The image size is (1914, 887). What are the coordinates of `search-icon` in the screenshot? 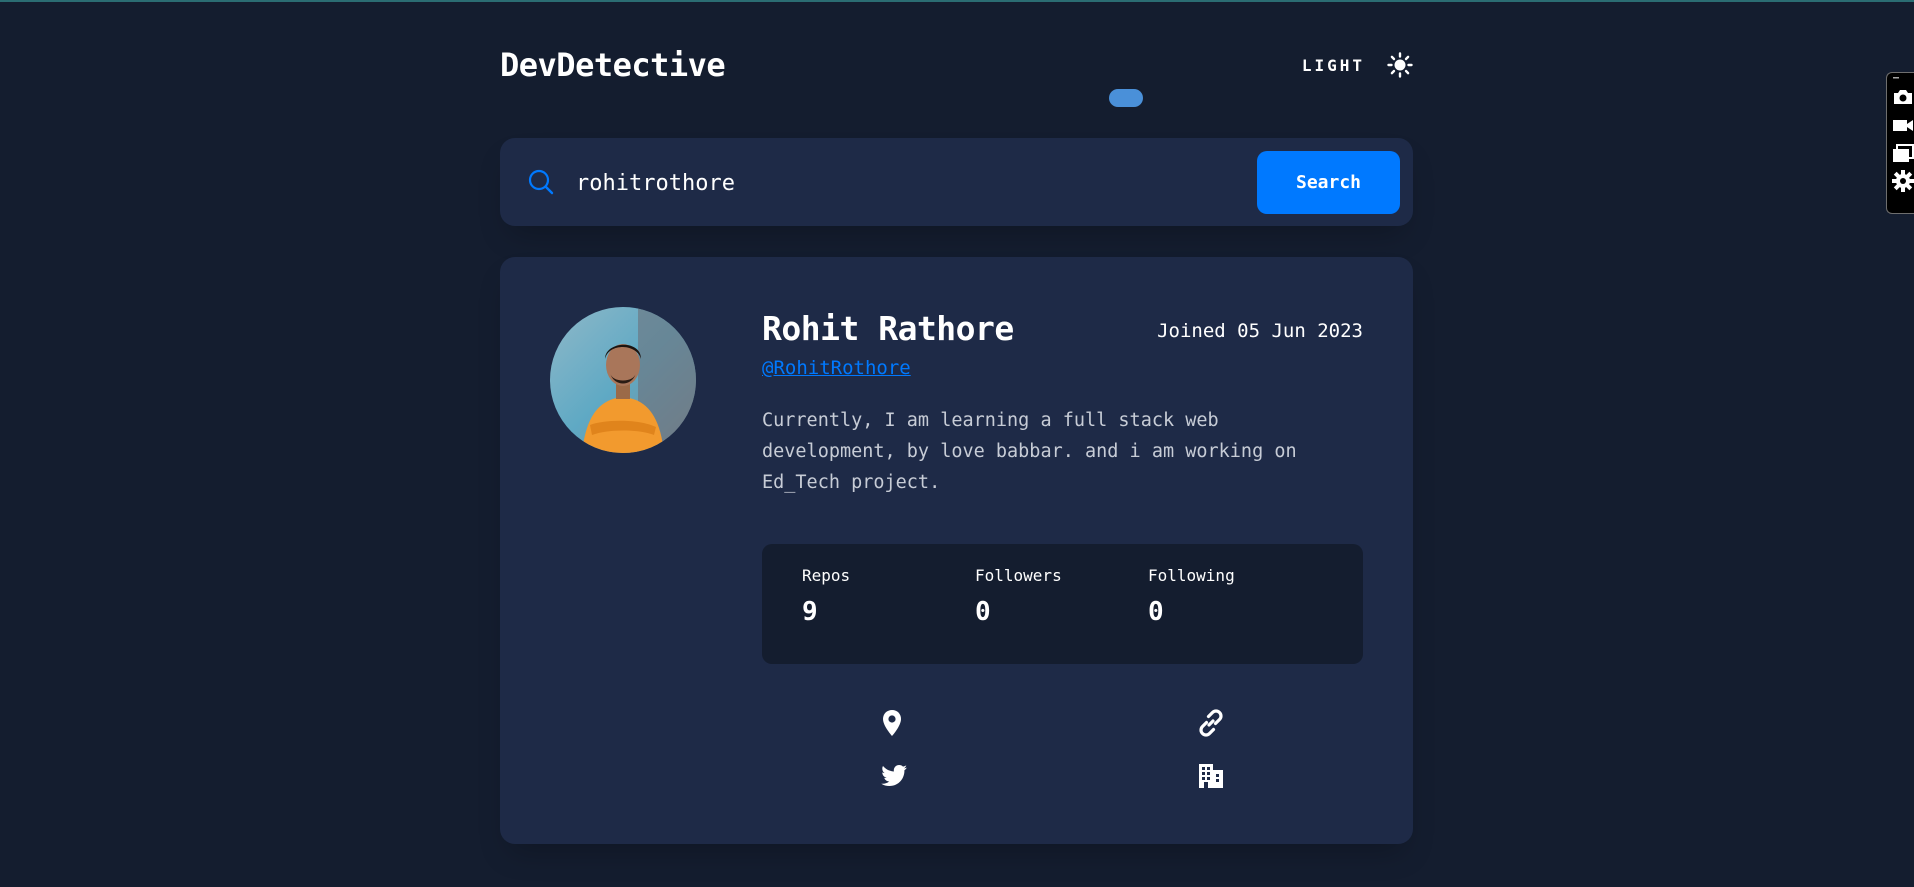 It's located at (541, 182).